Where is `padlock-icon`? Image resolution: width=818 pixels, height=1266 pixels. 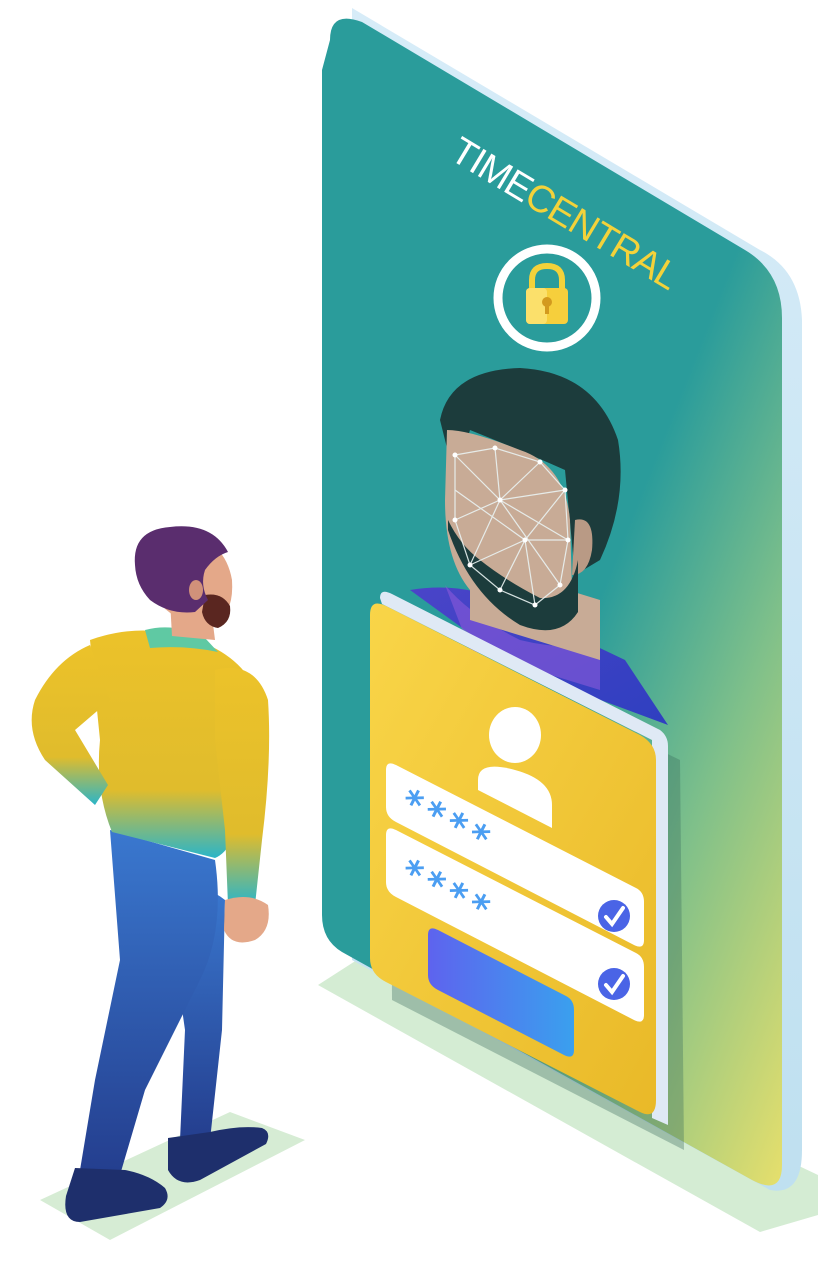
padlock-icon is located at coordinates (547, 298).